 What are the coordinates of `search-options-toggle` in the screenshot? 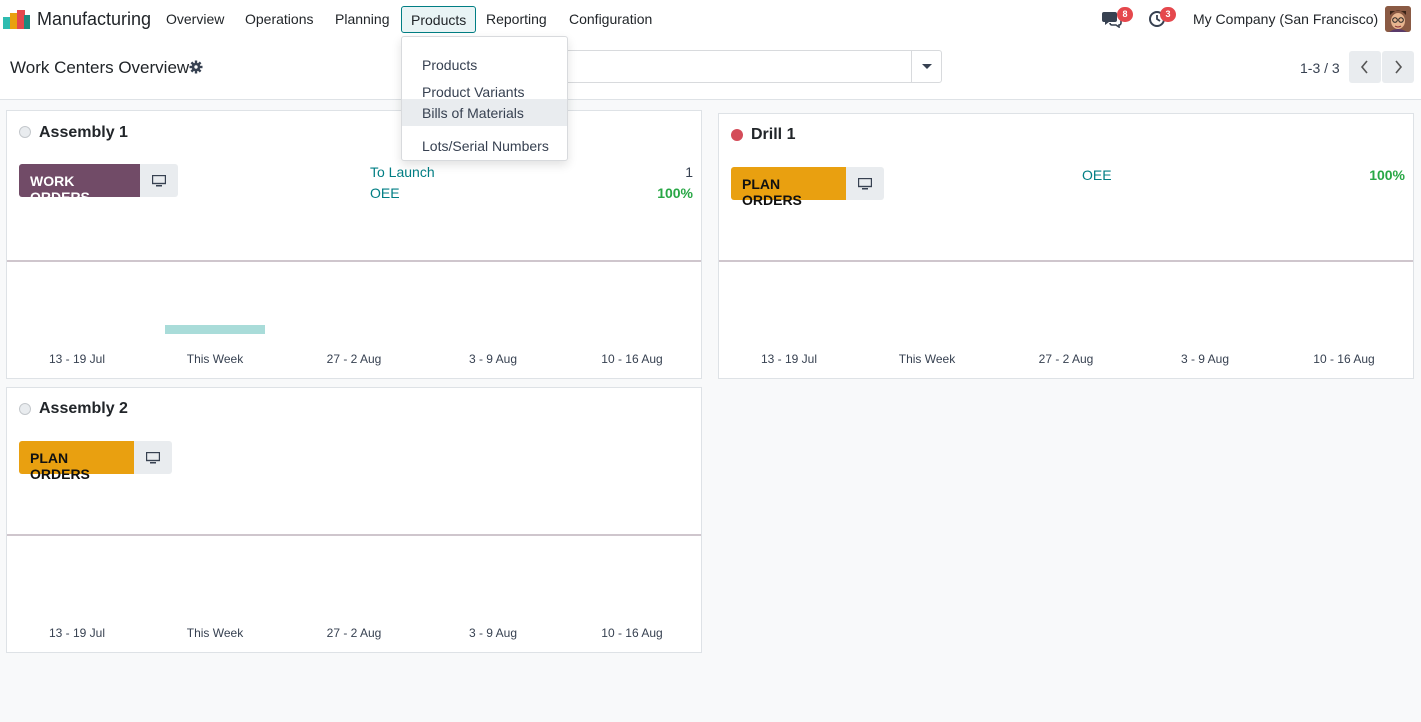 It's located at (926, 66).